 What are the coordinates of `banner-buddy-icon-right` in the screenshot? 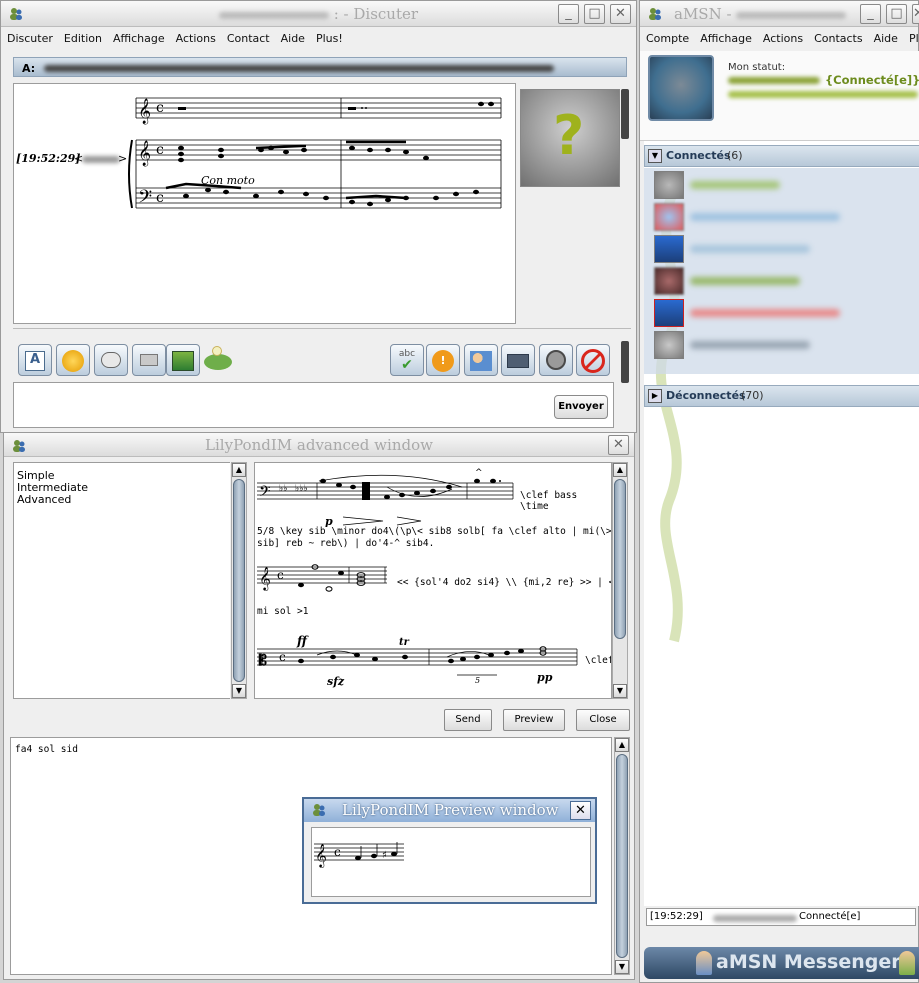 It's located at (907, 963).